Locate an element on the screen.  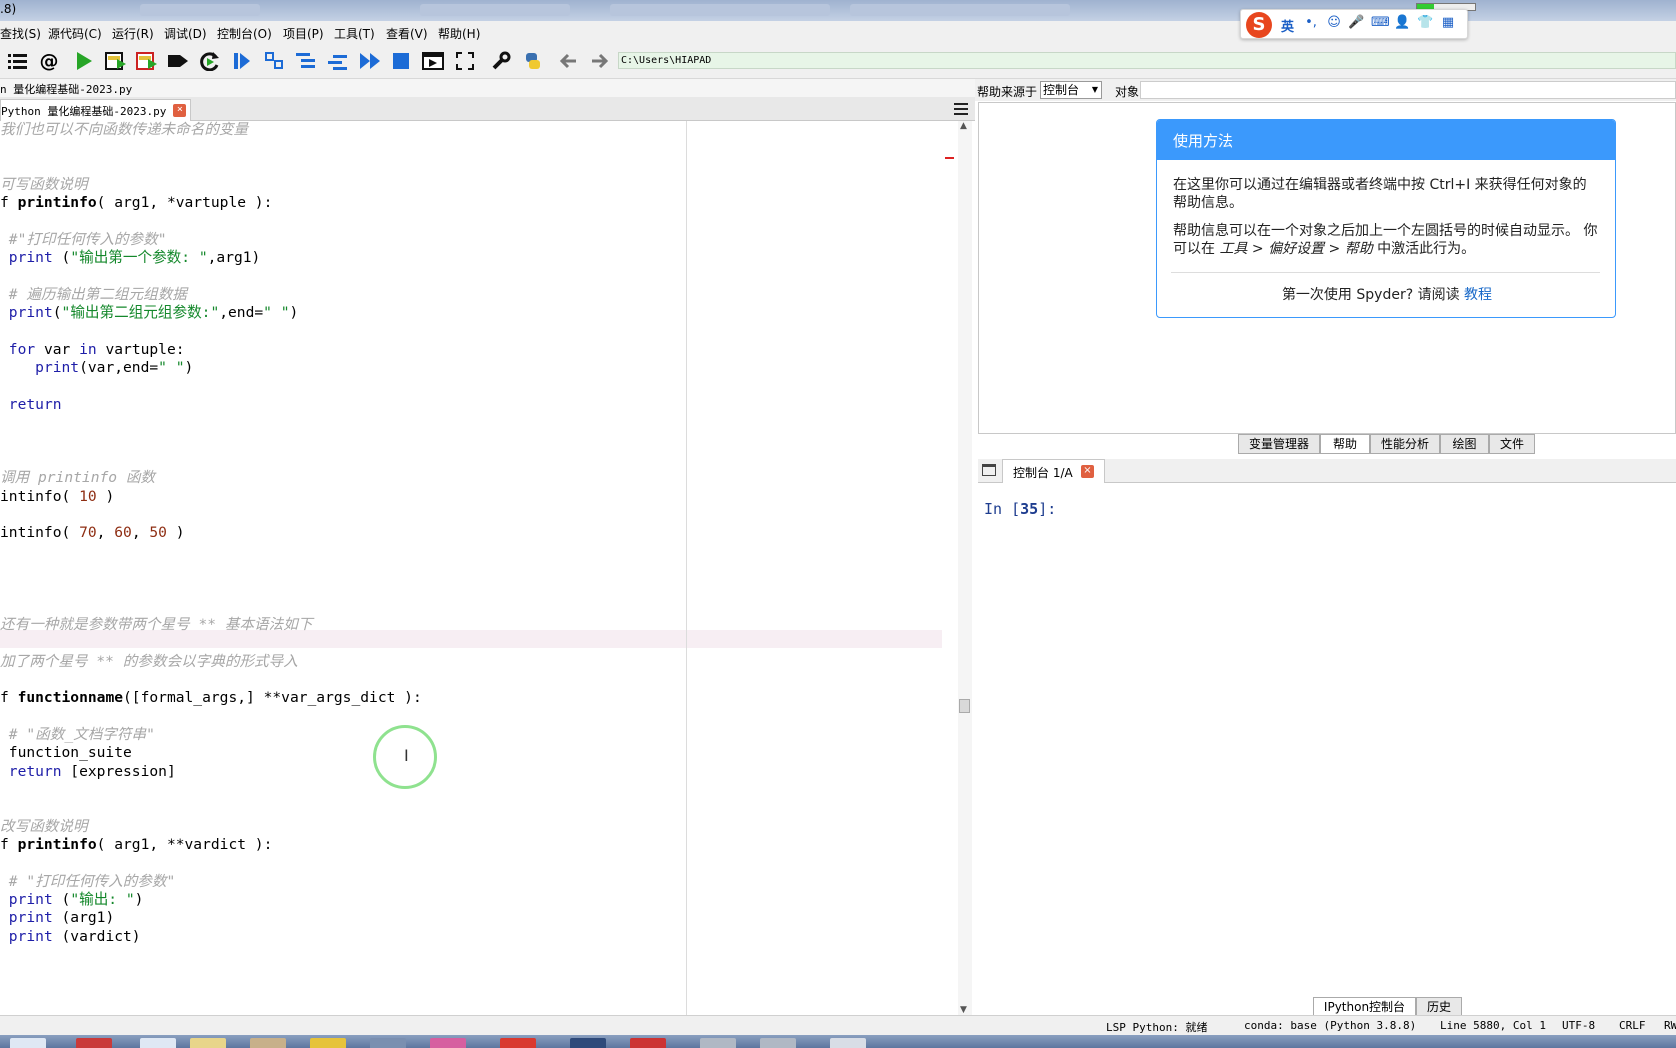
object-input is located at coordinates (1408, 90).